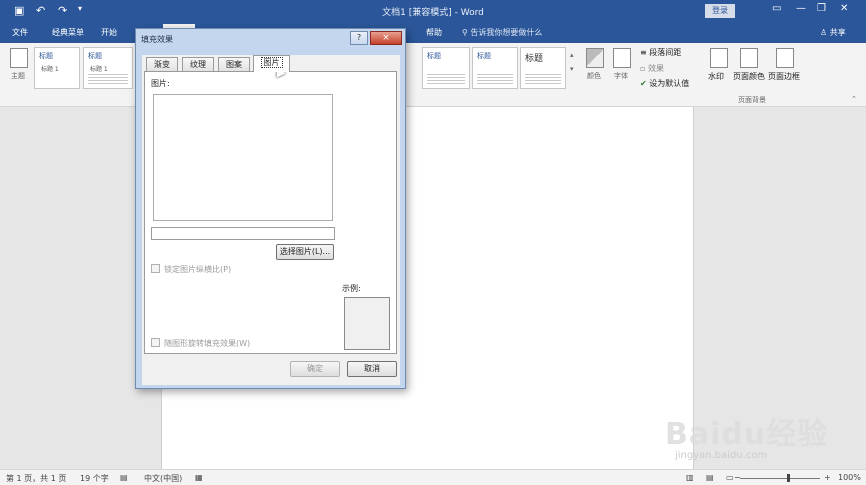 This screenshot has width=866, height=485. What do you see at coordinates (788, 478) in the screenshot?
I see `zoom-slider-thumb` at bounding box center [788, 478].